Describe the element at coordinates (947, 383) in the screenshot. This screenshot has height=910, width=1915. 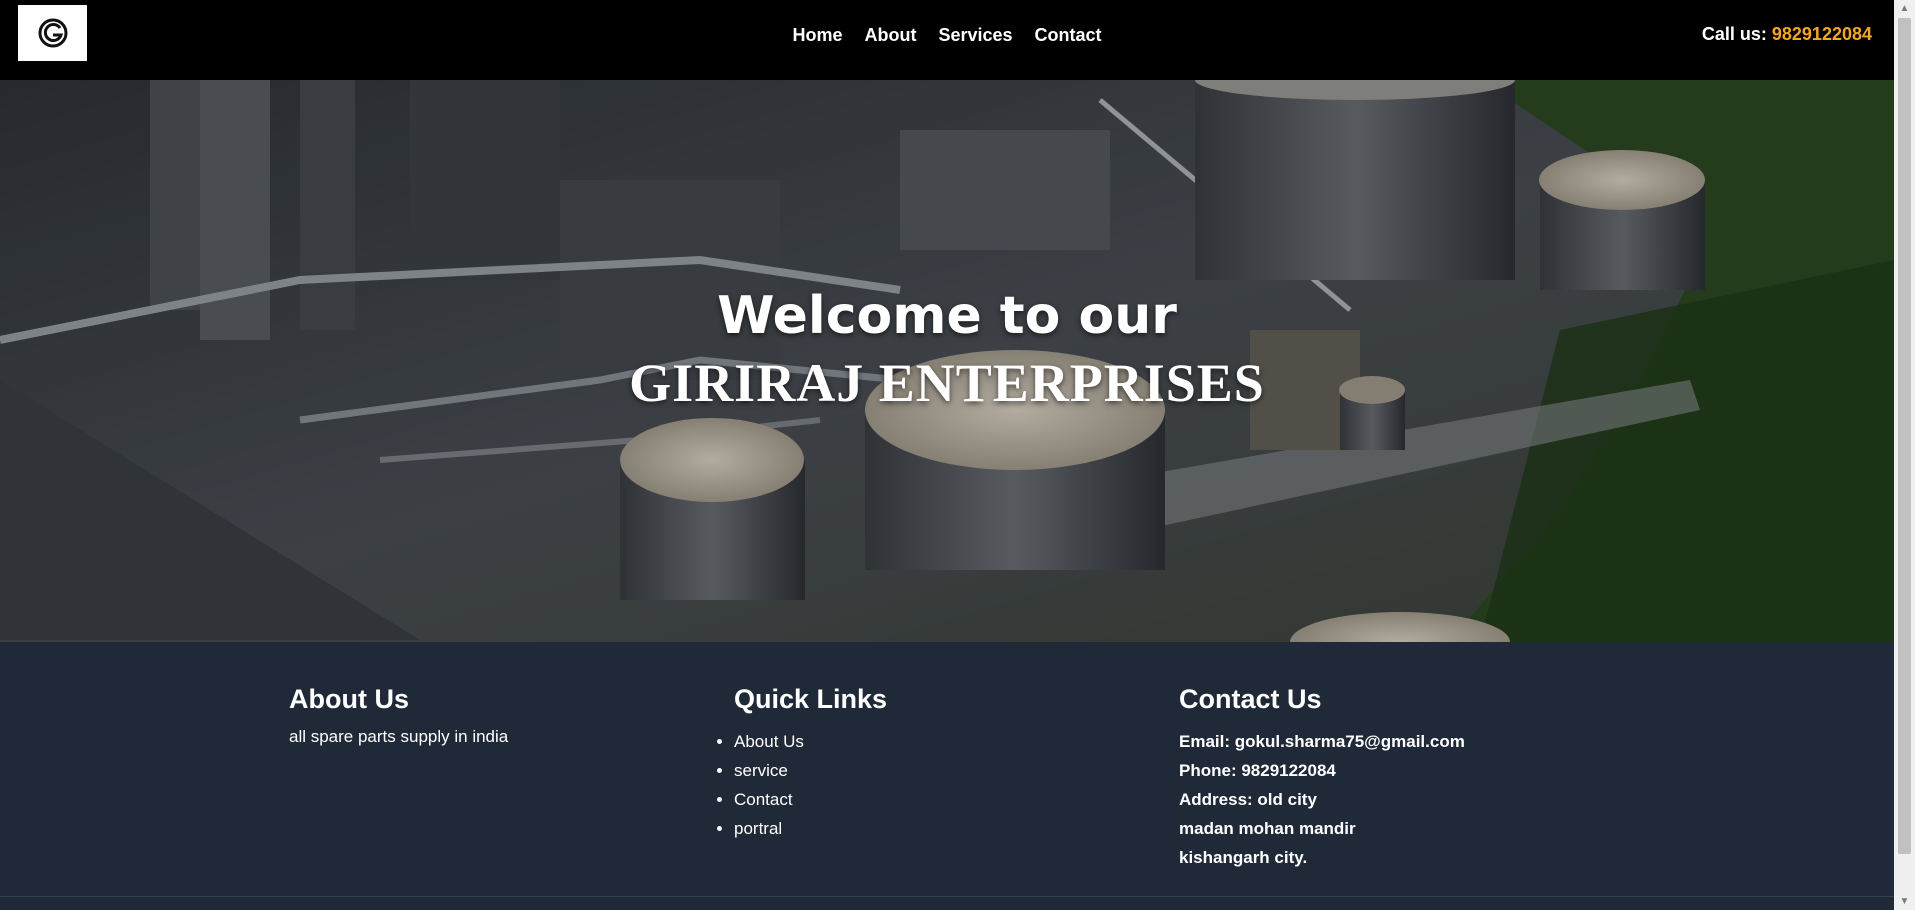
I see `hero-brand: GIRIRAJ ENTERPRISES` at that location.